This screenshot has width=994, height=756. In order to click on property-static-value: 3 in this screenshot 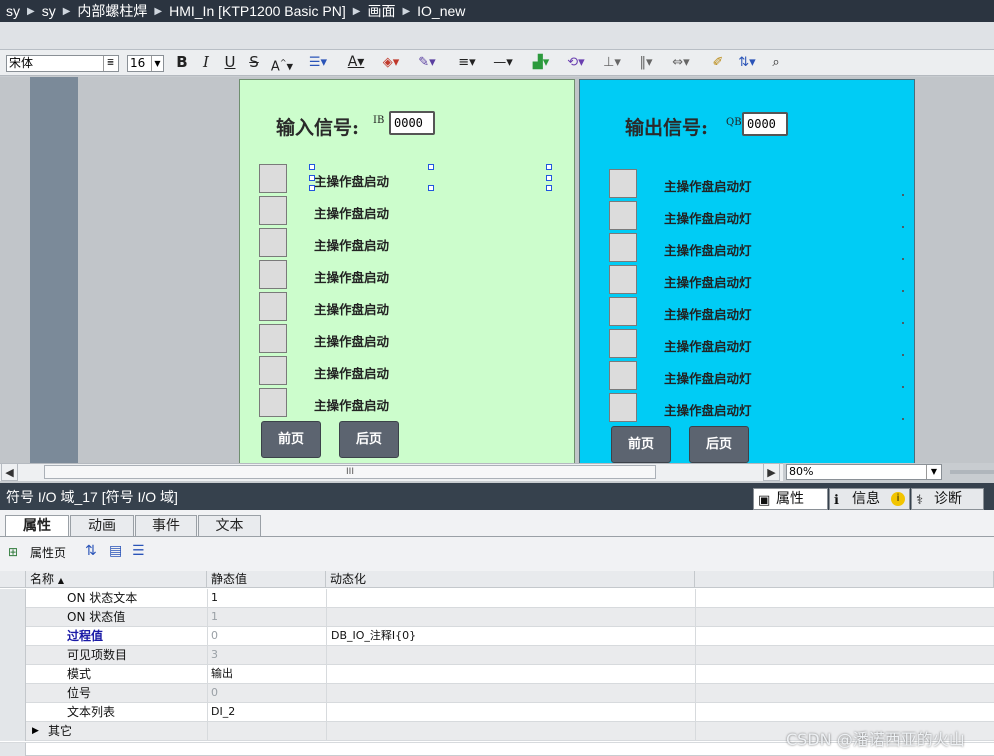, I will do `click(266, 655)`.